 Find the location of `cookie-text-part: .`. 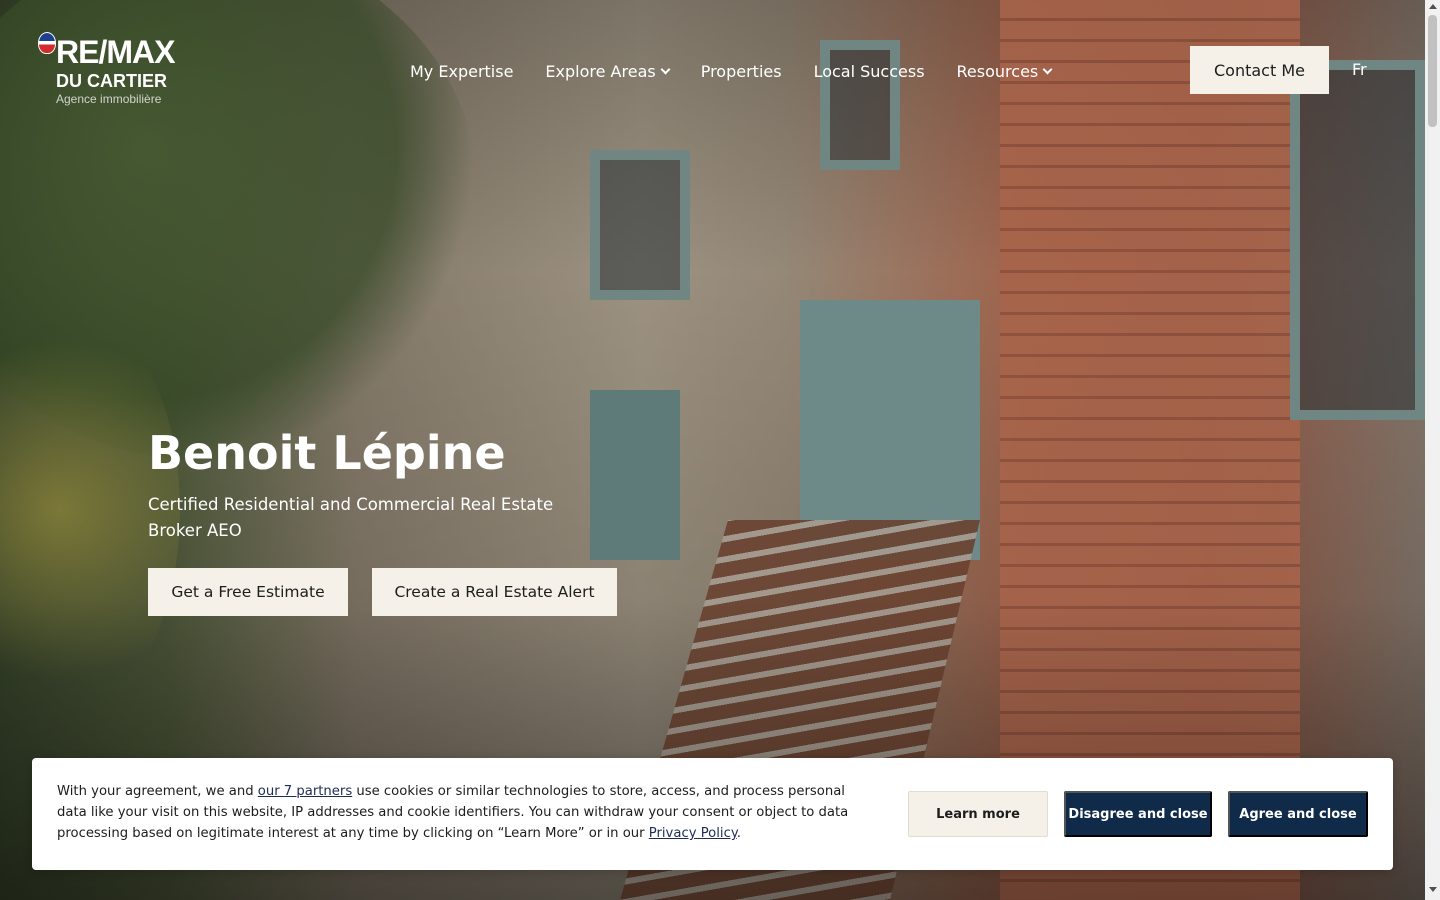

cookie-text-part: . is located at coordinates (738, 833).